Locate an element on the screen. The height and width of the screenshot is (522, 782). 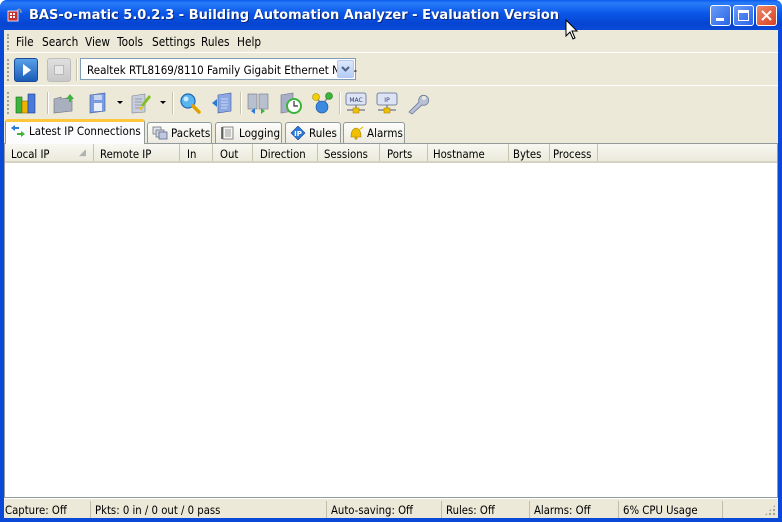
column-bytes: Bytes is located at coordinates (529, 152).